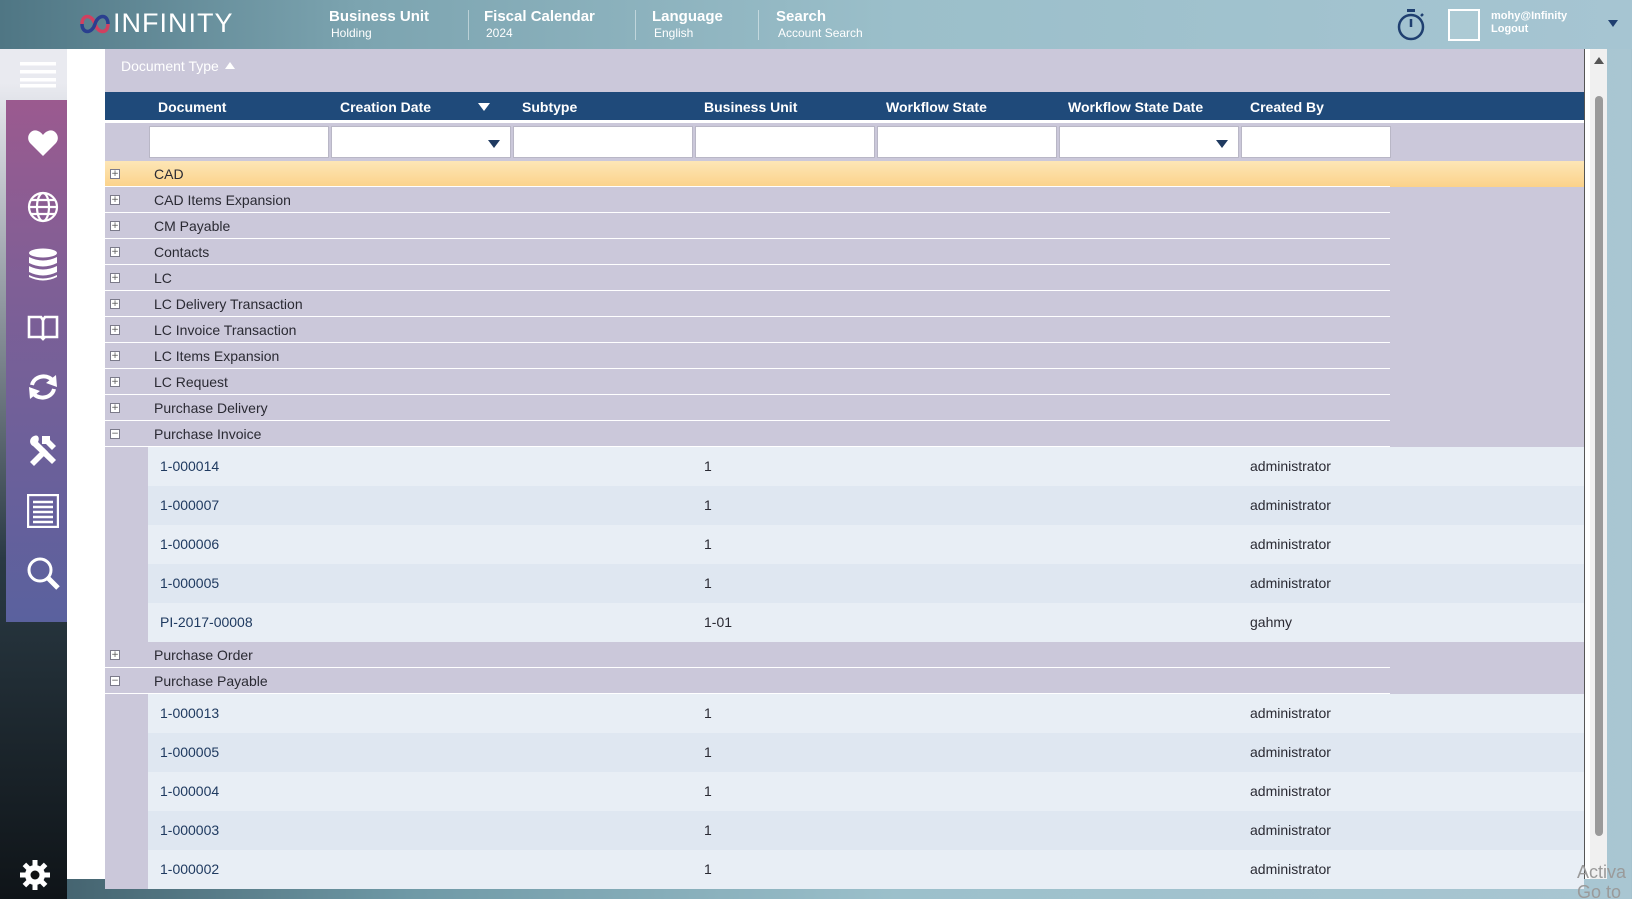 Image resolution: width=1632 pixels, height=899 pixels. Describe the element at coordinates (484, 107) in the screenshot. I see `sort-desc-icon` at that location.